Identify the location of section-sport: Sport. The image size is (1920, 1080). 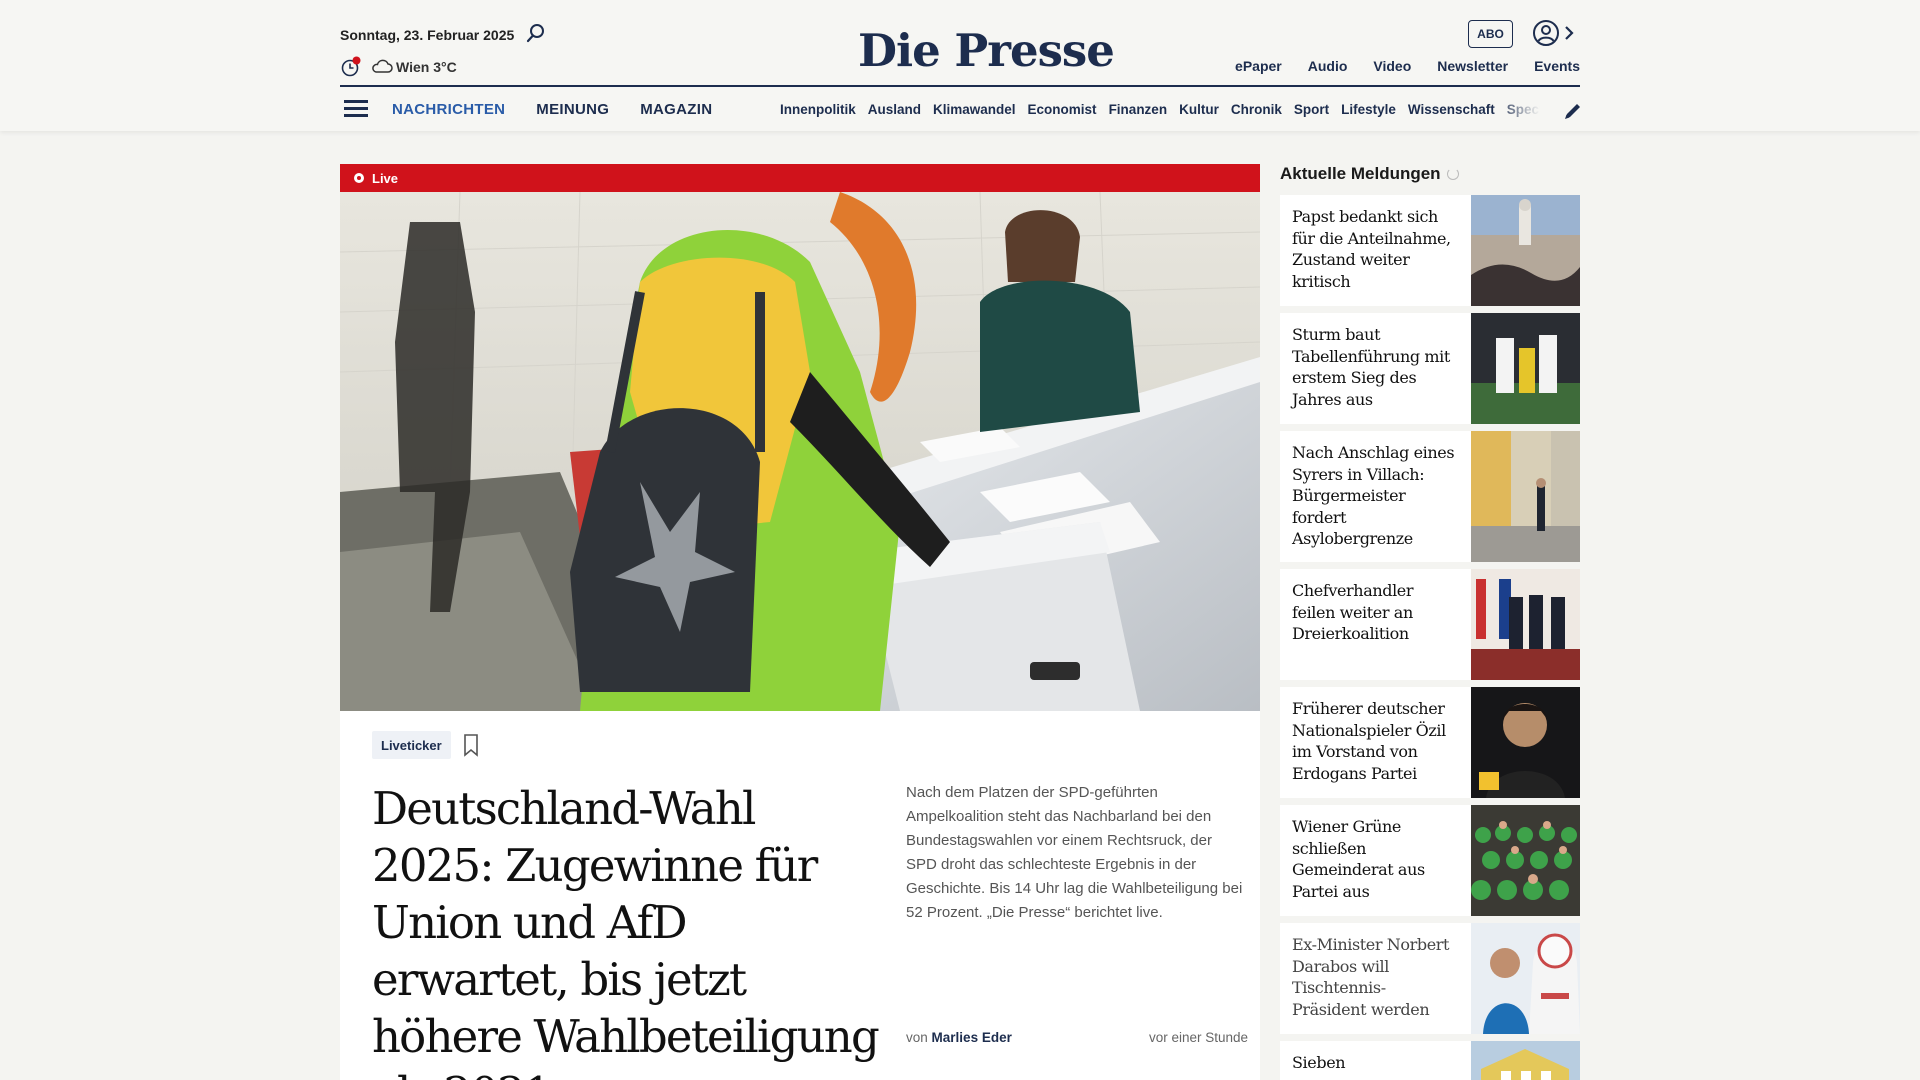
(1311, 109).